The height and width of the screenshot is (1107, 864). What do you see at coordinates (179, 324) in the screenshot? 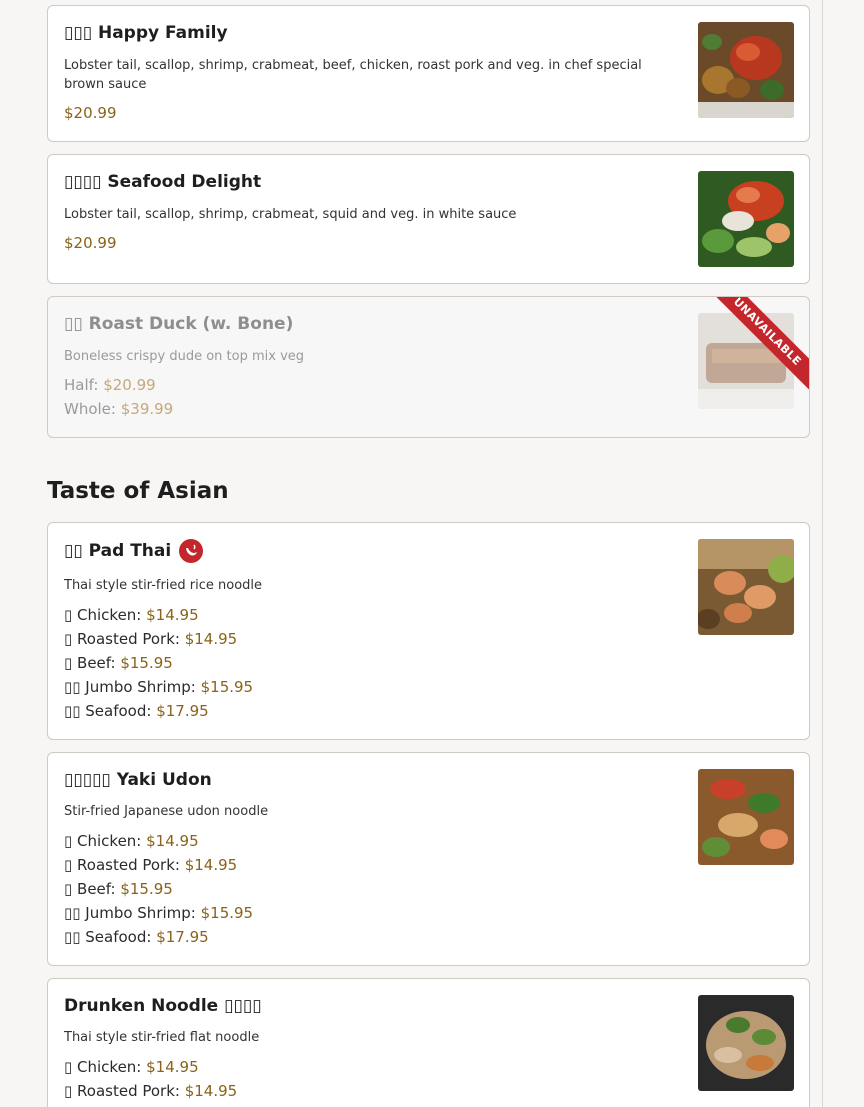
I see `item-title: ▯▯ Roast Duck (w. Bone)` at bounding box center [179, 324].